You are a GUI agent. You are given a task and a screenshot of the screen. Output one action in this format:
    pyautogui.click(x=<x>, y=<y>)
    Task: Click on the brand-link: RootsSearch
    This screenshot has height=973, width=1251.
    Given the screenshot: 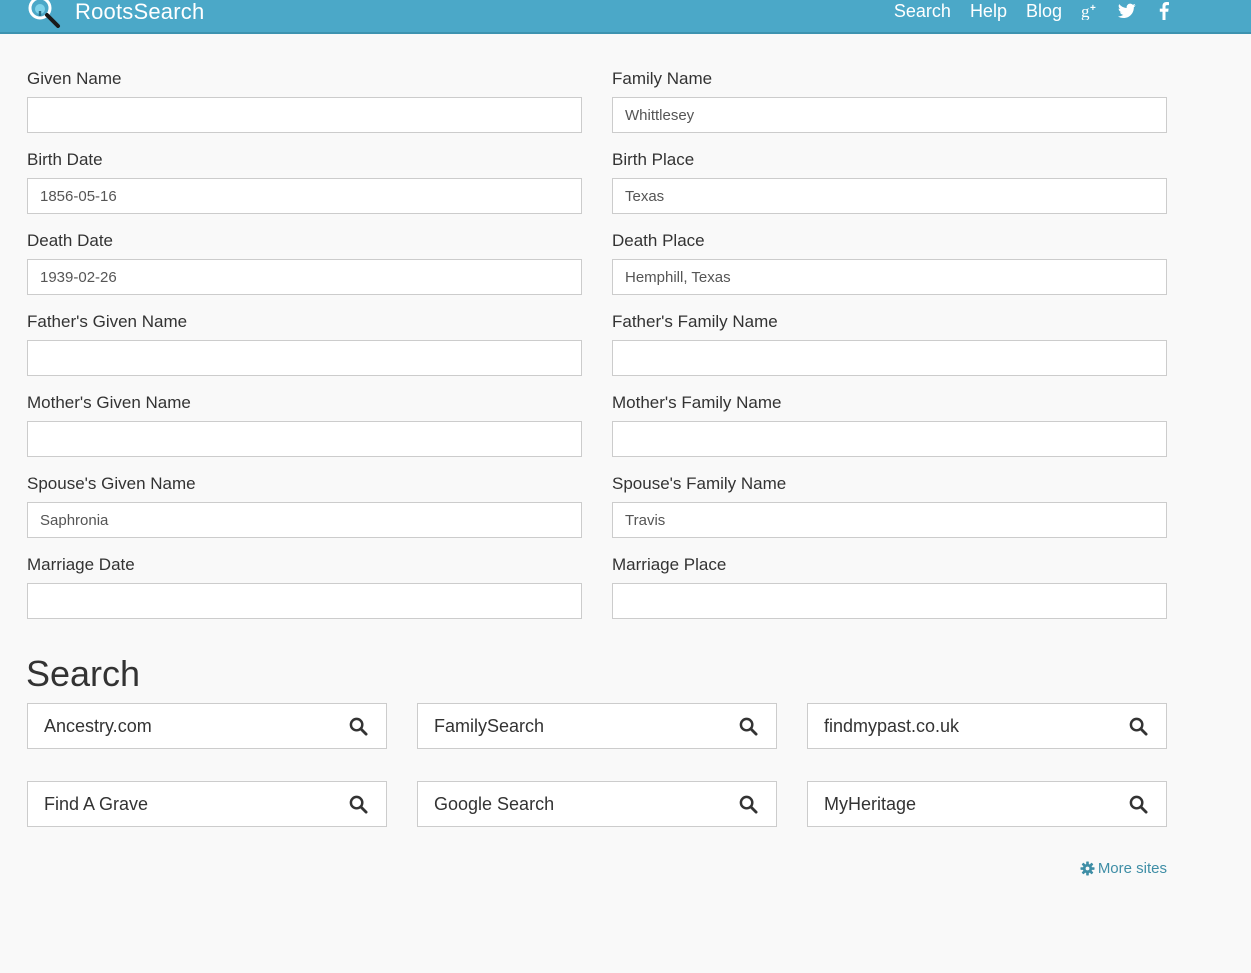 What is the action you would take?
    pyautogui.click(x=115, y=15)
    